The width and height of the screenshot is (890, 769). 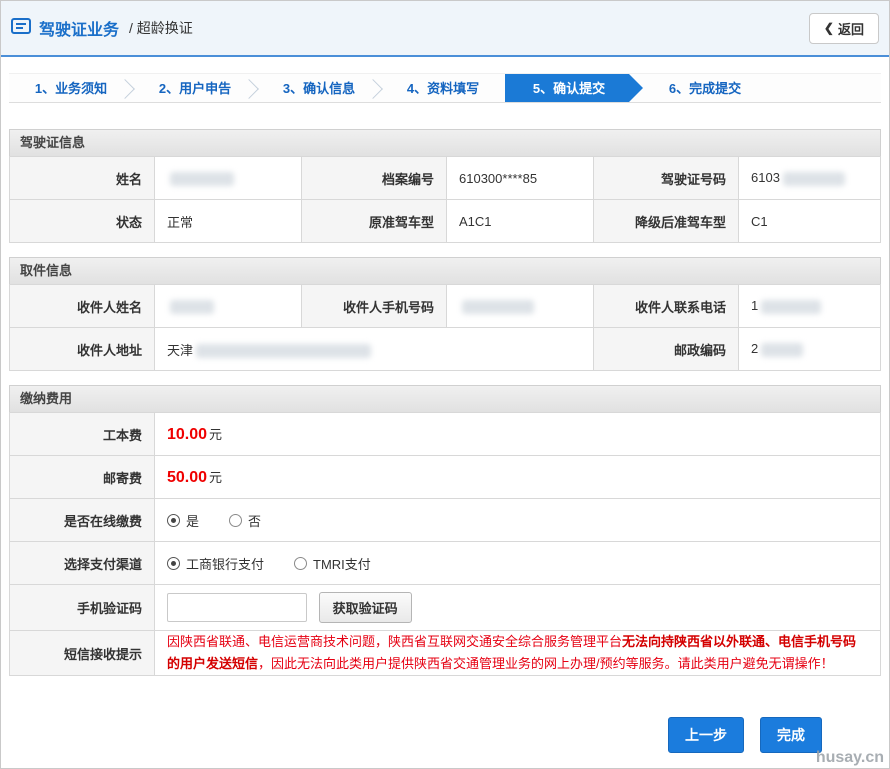 What do you see at coordinates (849, 757) in the screenshot?
I see `watermark: husay.cn` at bounding box center [849, 757].